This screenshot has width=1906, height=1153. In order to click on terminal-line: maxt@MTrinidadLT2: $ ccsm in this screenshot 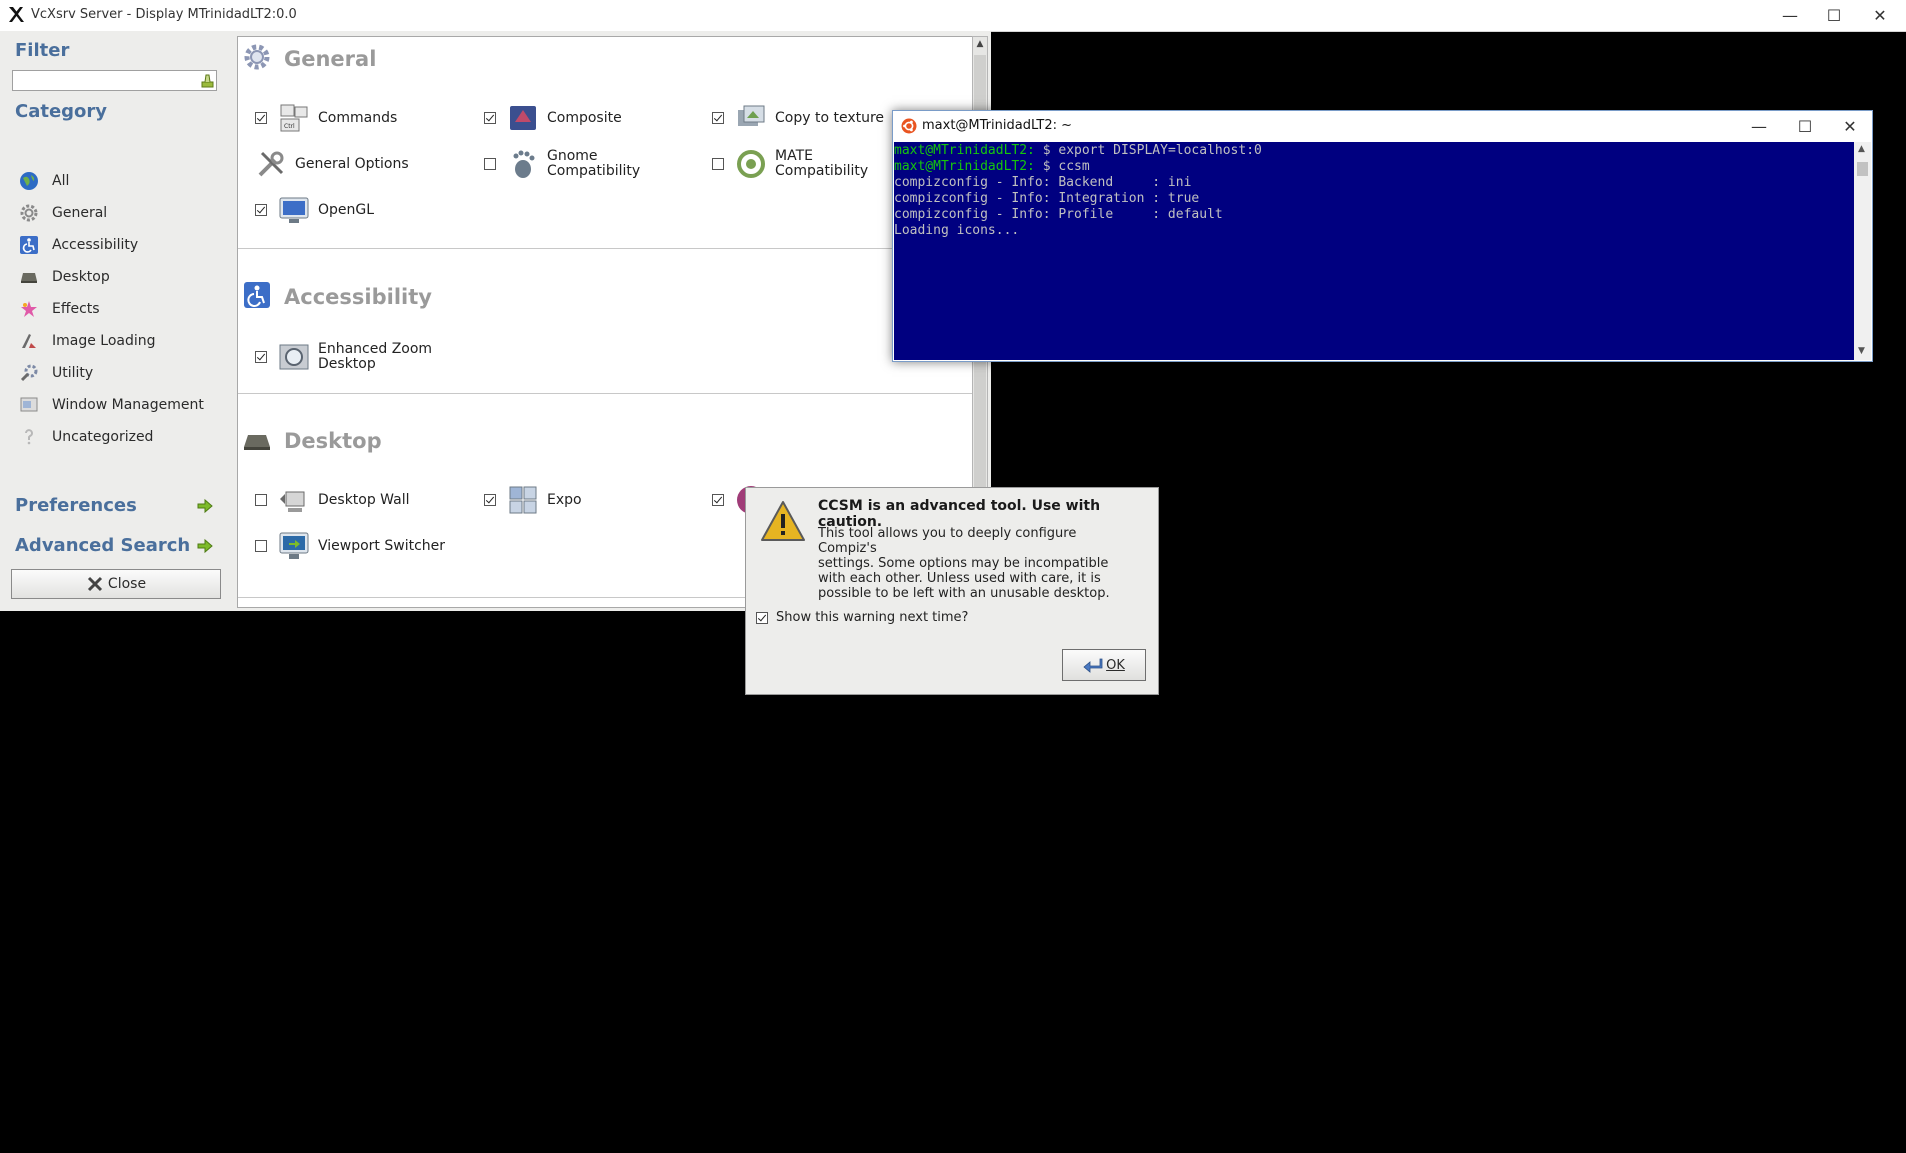, I will do `click(1374, 167)`.